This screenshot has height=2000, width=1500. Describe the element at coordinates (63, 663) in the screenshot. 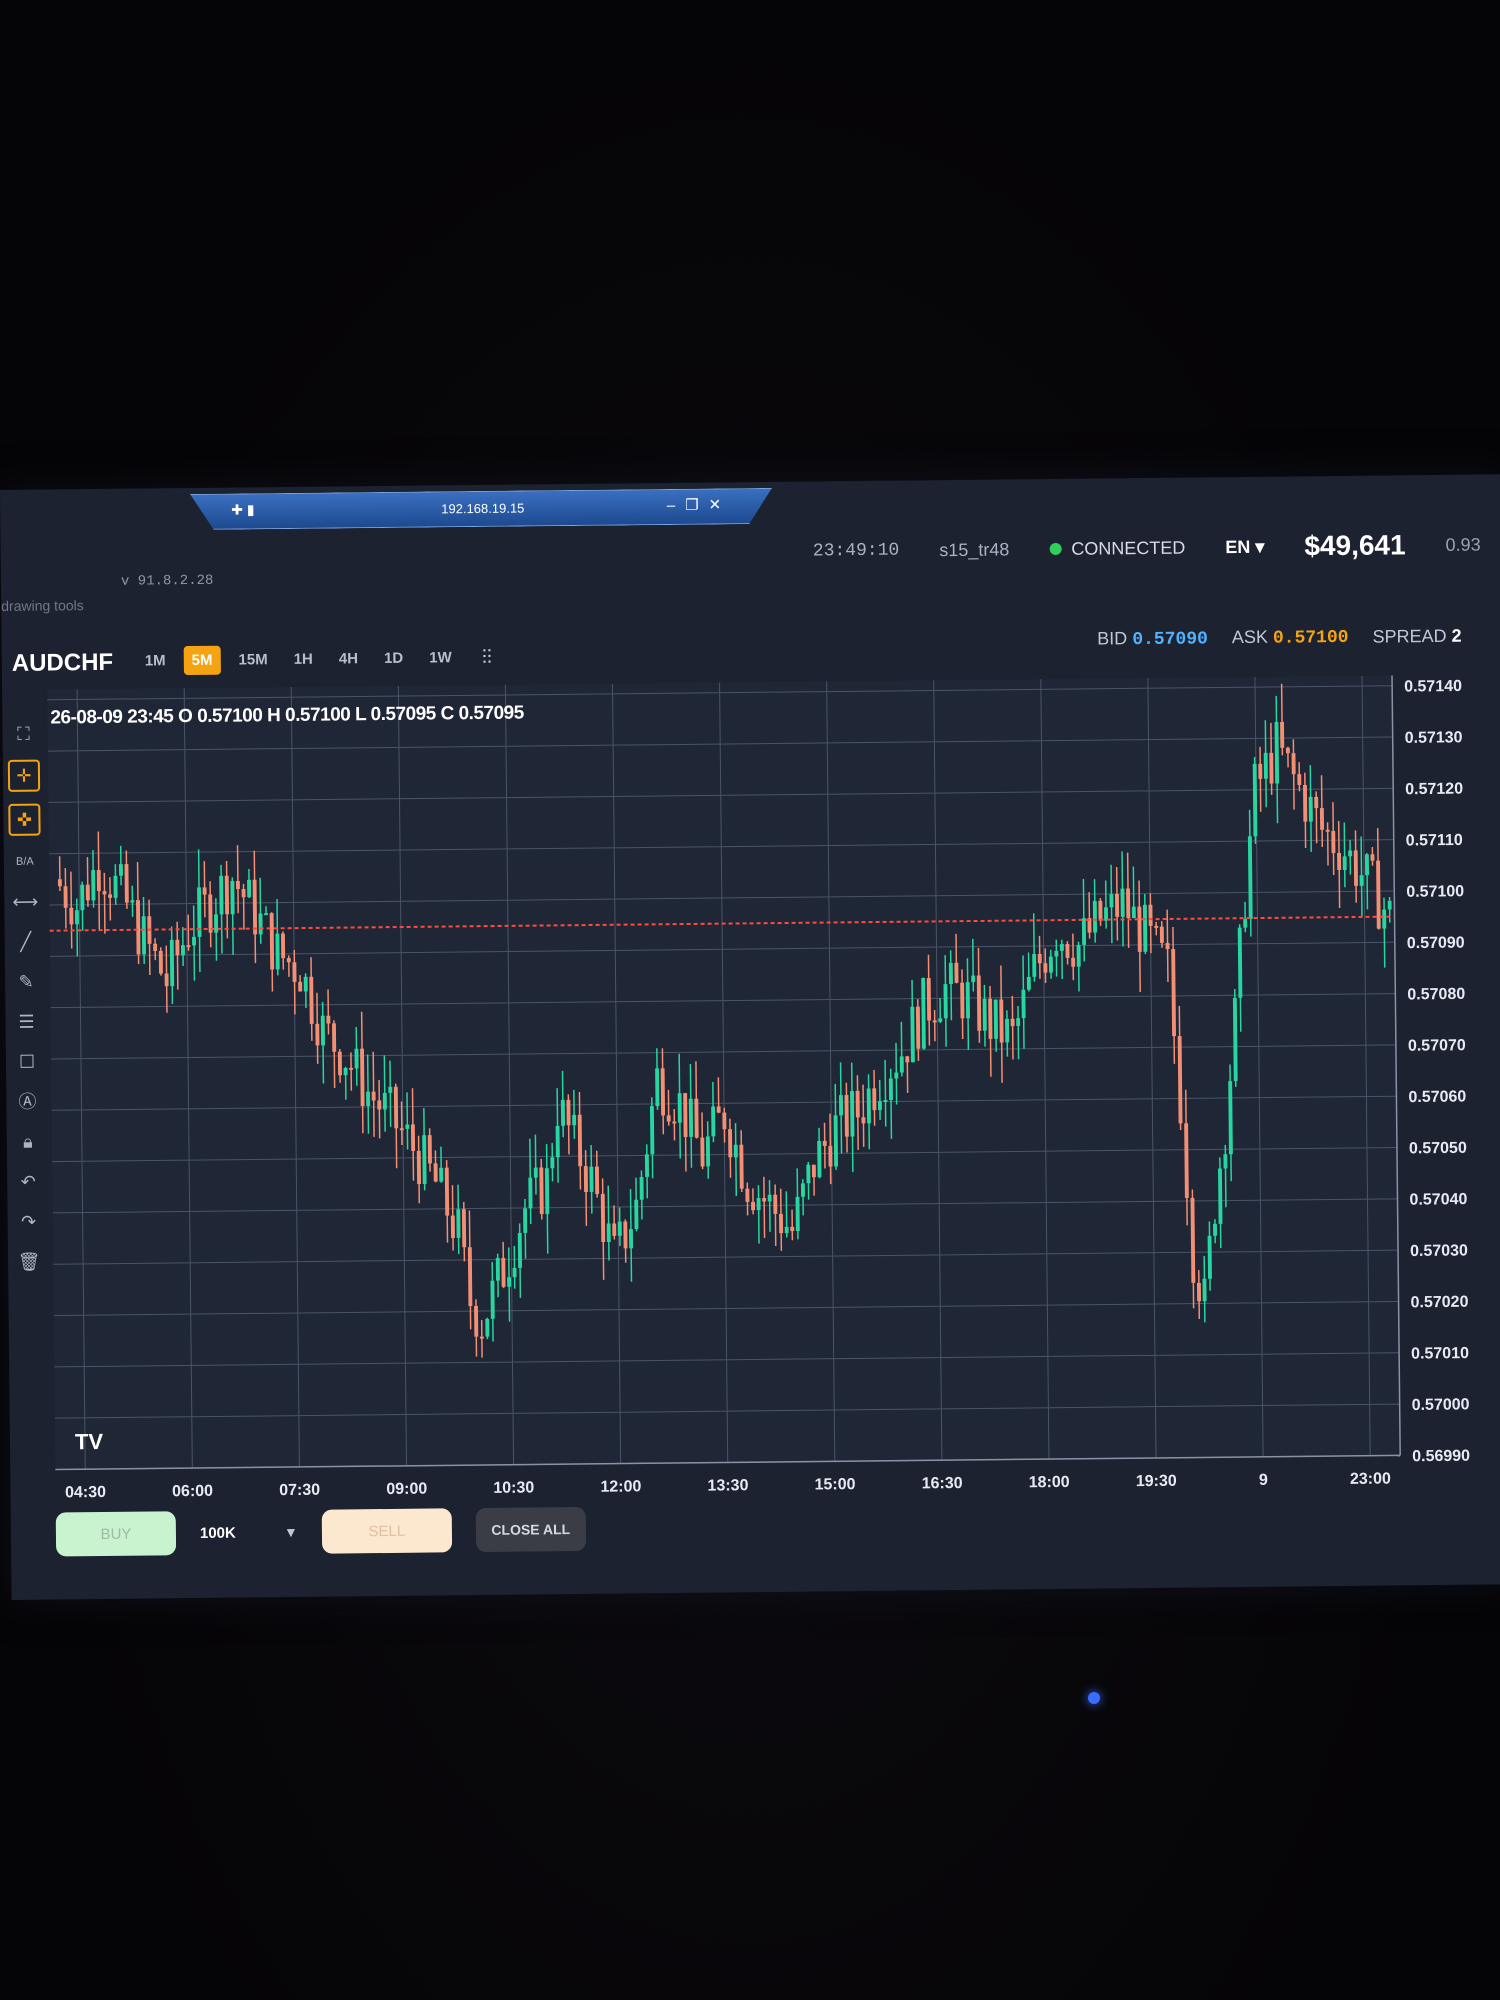

I see `symbol-label: AUDCHF` at that location.